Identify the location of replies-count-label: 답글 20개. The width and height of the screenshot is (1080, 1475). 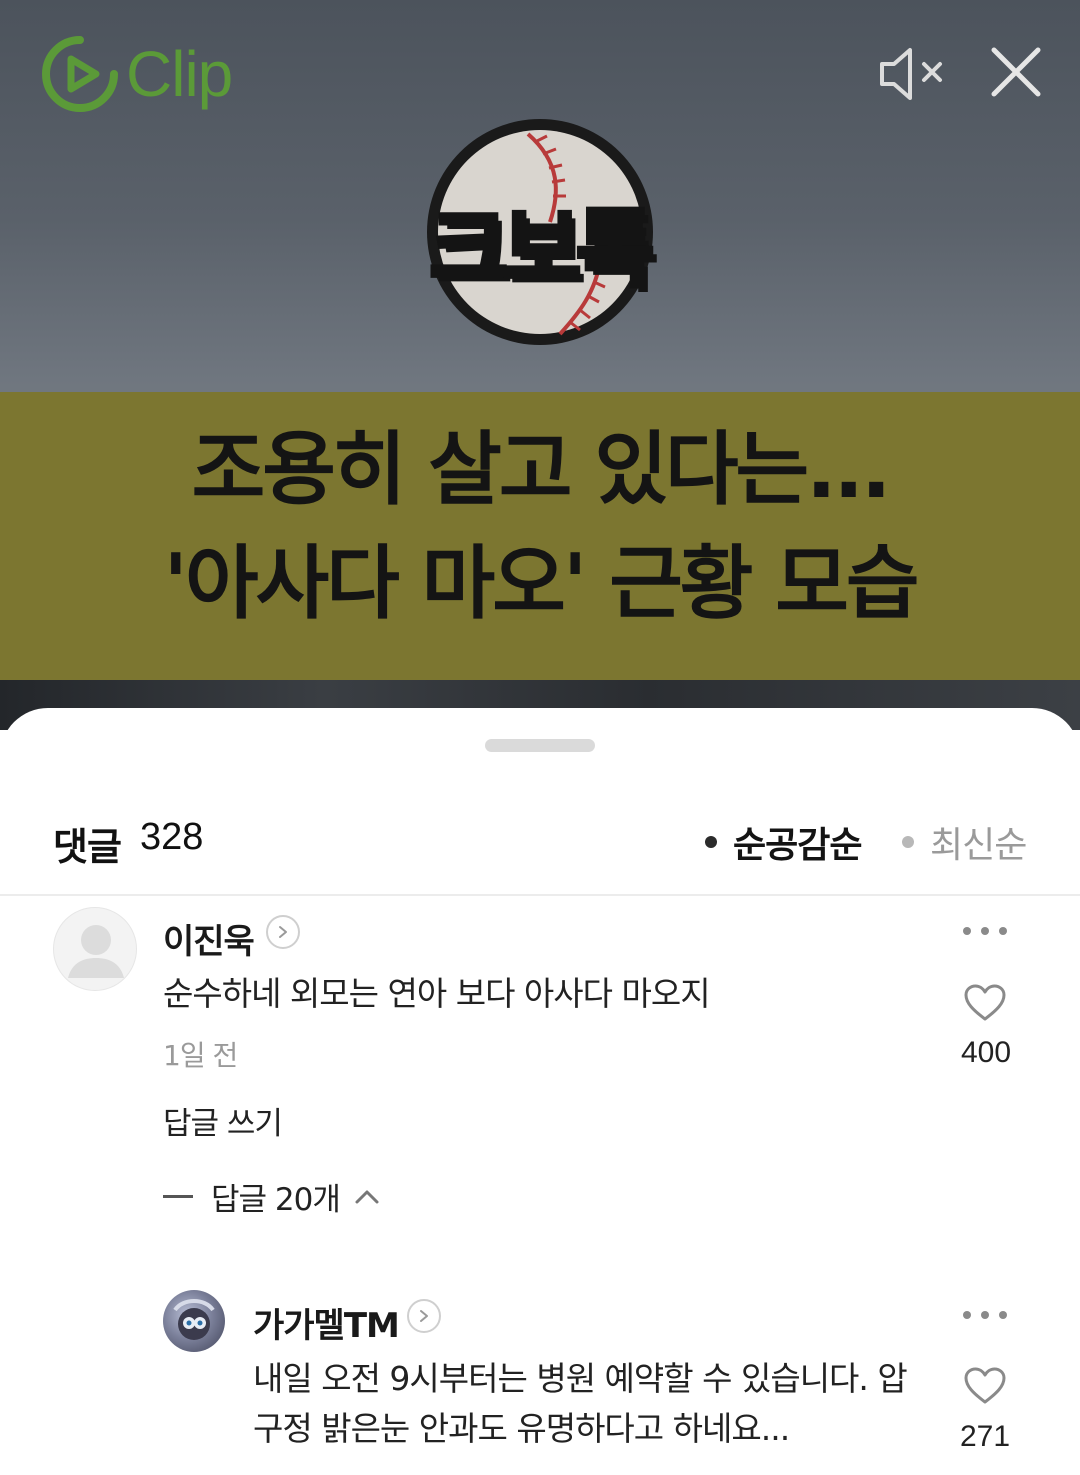
(276, 1199).